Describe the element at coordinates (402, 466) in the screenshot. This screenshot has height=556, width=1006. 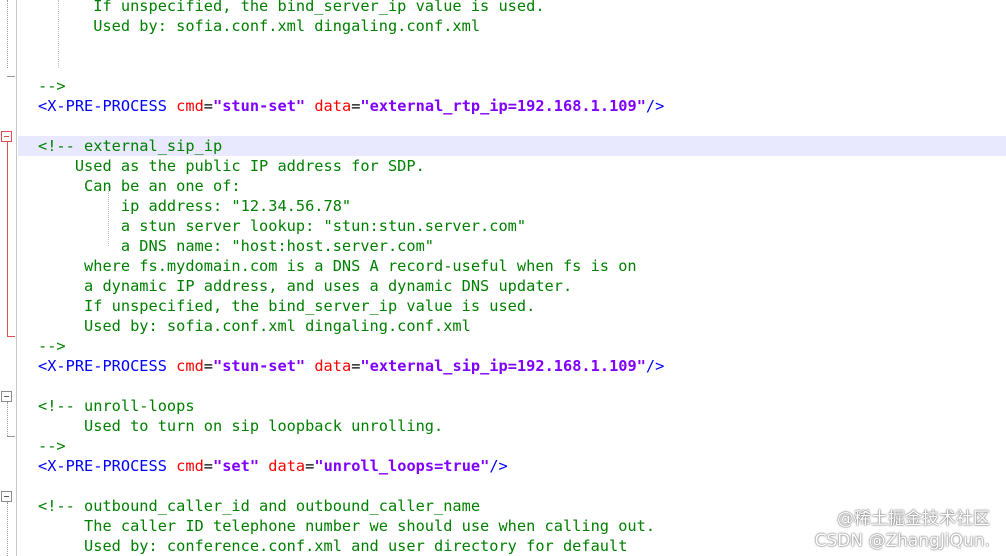
I see `xml-attribute-value: "unroll_loops=true"` at that location.